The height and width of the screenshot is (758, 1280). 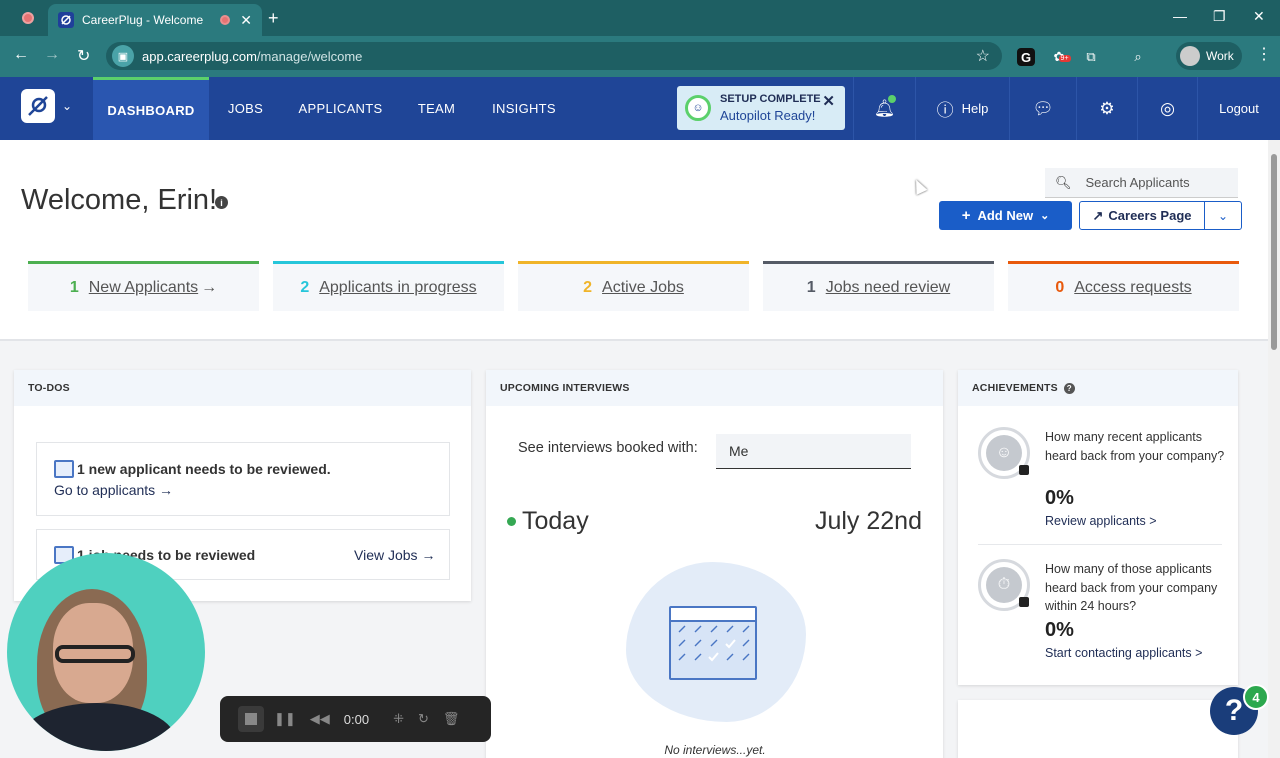 I want to click on profile-button: Work, so click(x=1209, y=56).